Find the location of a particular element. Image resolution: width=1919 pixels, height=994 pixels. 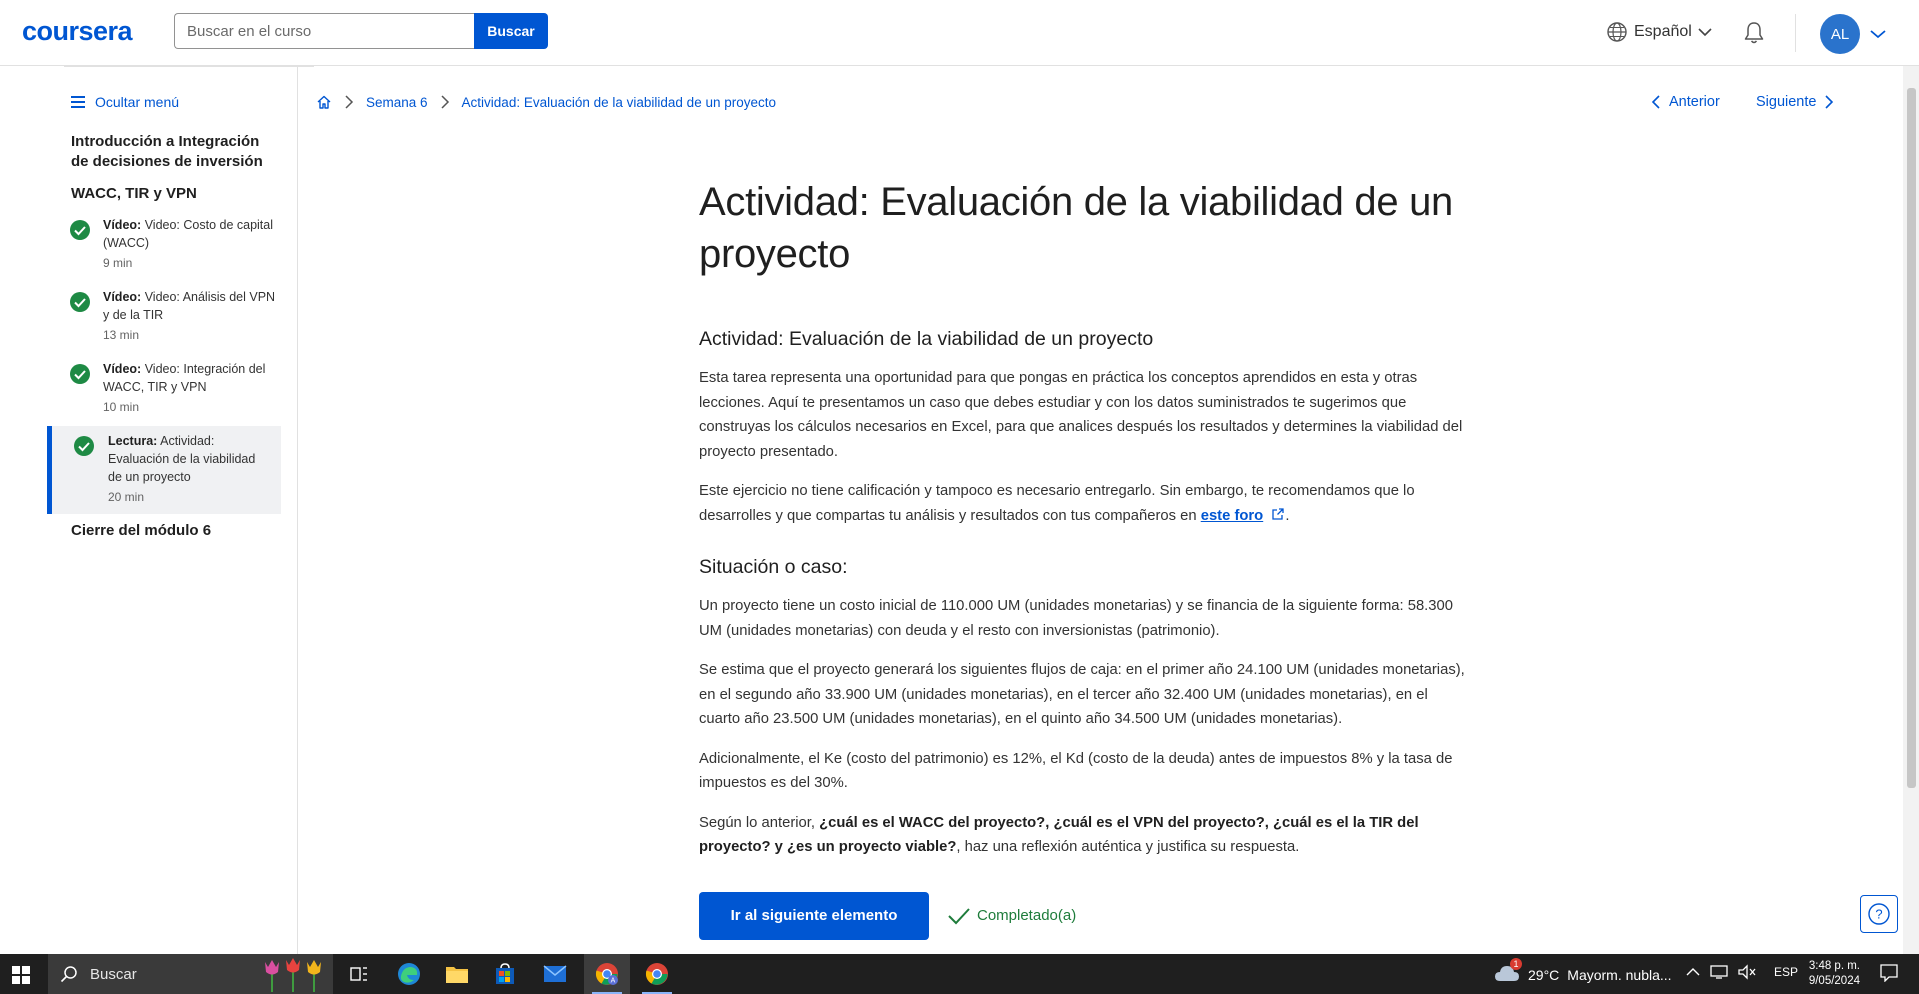

clock-date: 9/05/2024 is located at coordinates (1834, 981).